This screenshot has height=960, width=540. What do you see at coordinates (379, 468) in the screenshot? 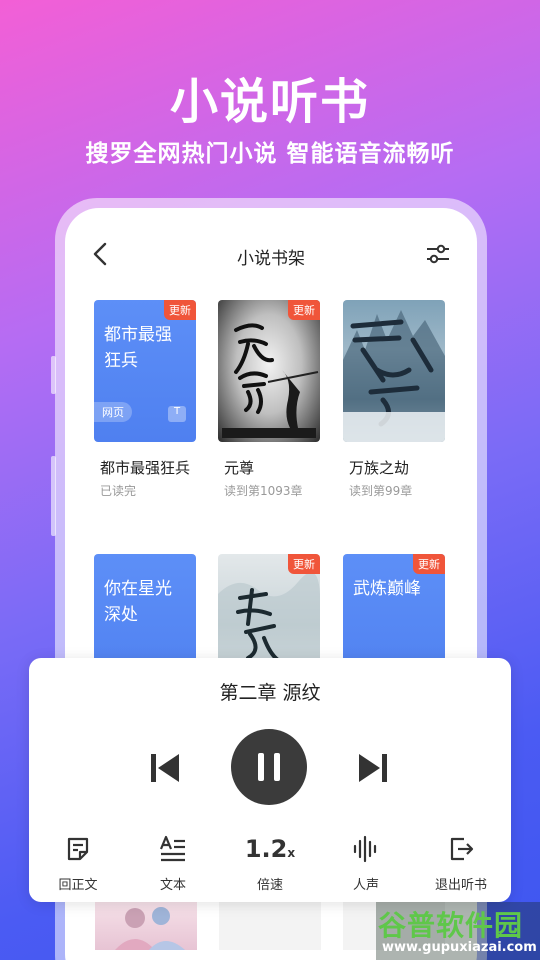
I see `book-title: 万族之劫` at bounding box center [379, 468].